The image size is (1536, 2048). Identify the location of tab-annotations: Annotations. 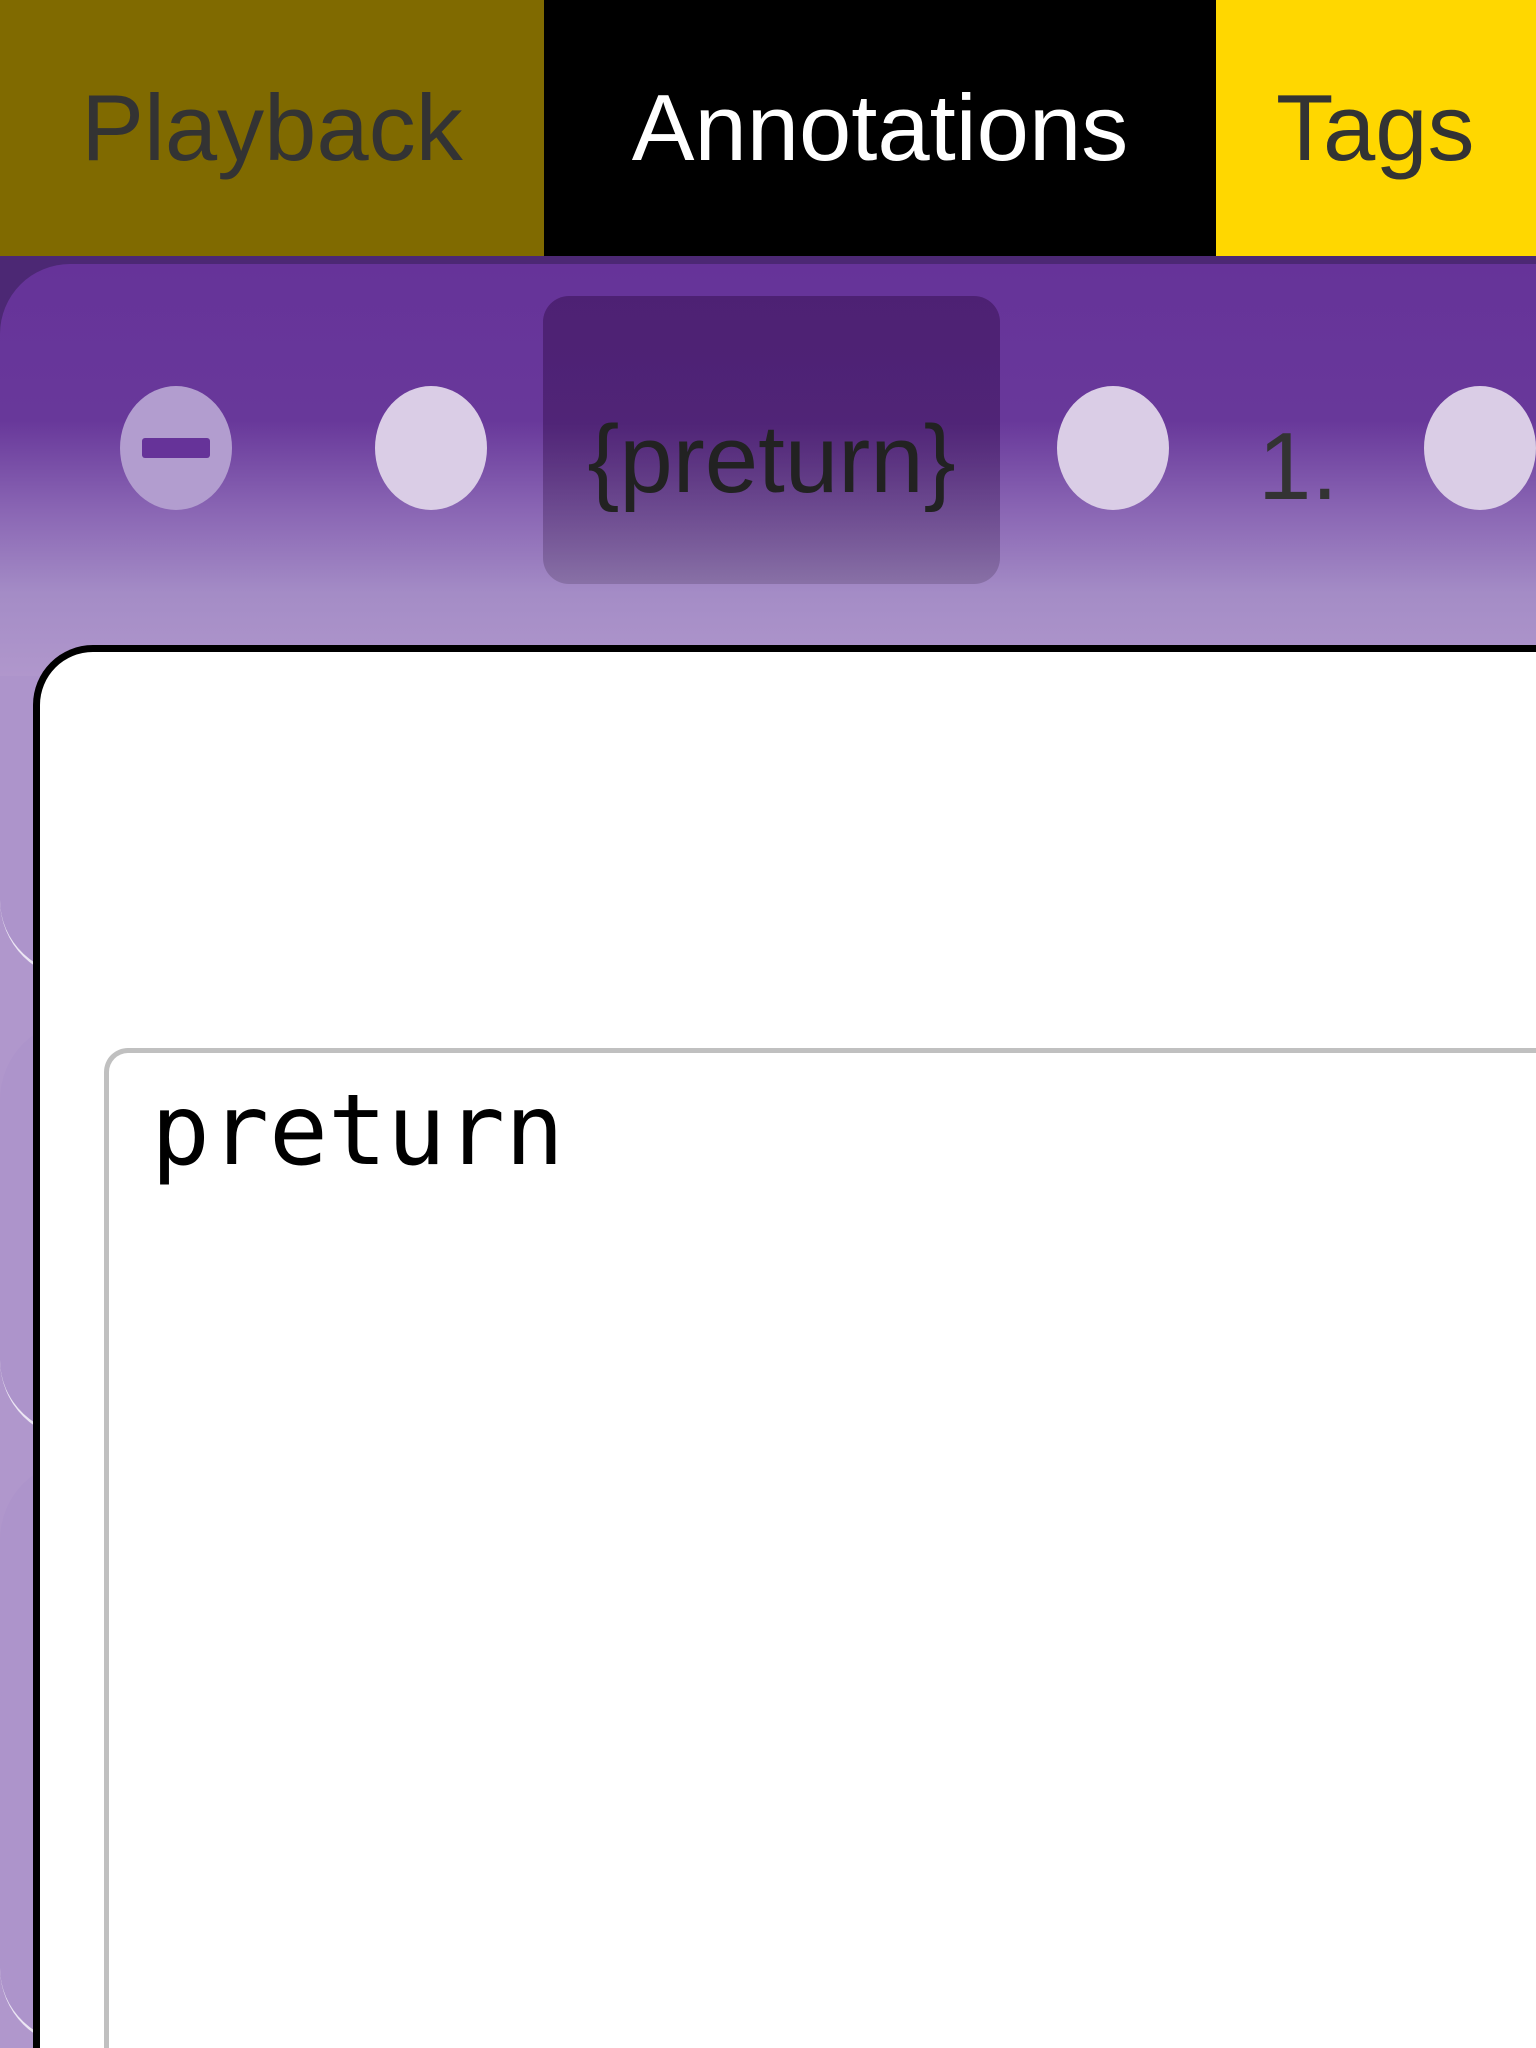
(880, 128).